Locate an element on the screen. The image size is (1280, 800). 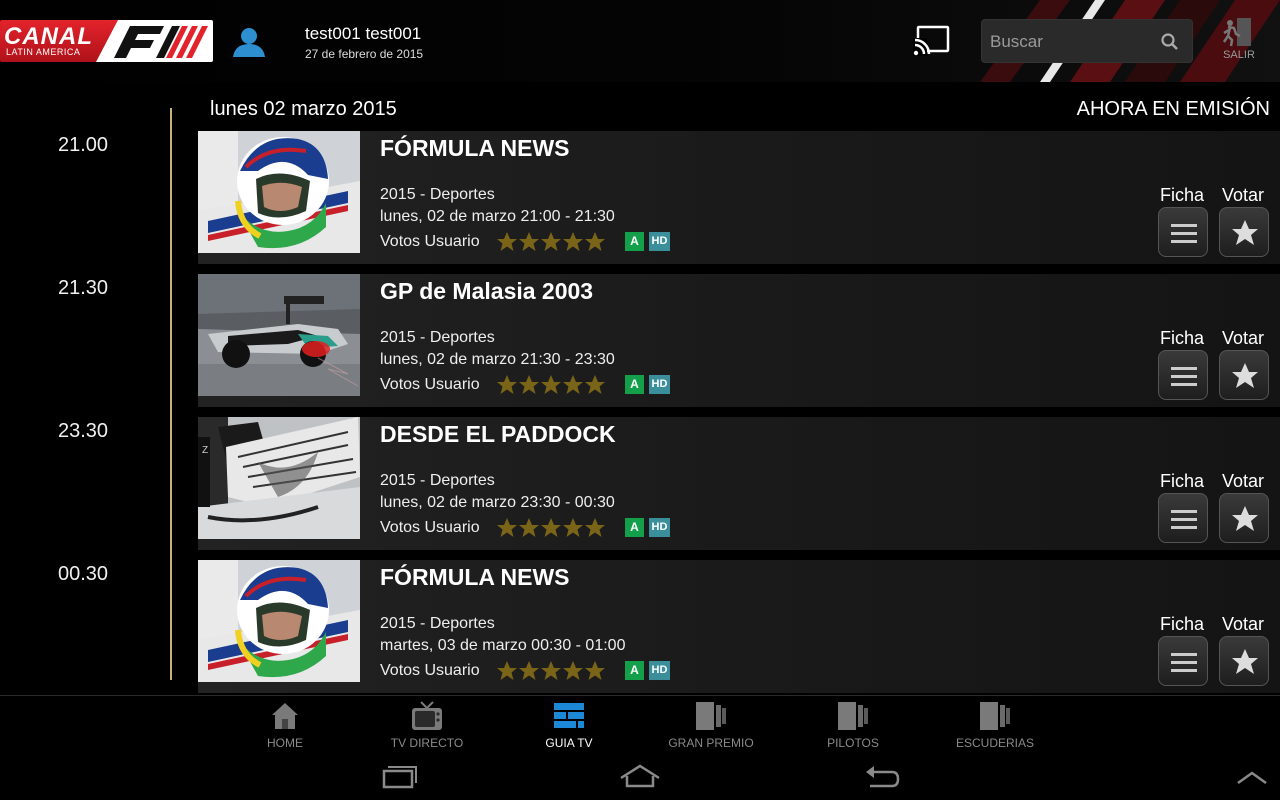
nav-escuderias-label: ESCUDERIAS is located at coordinates (995, 743).